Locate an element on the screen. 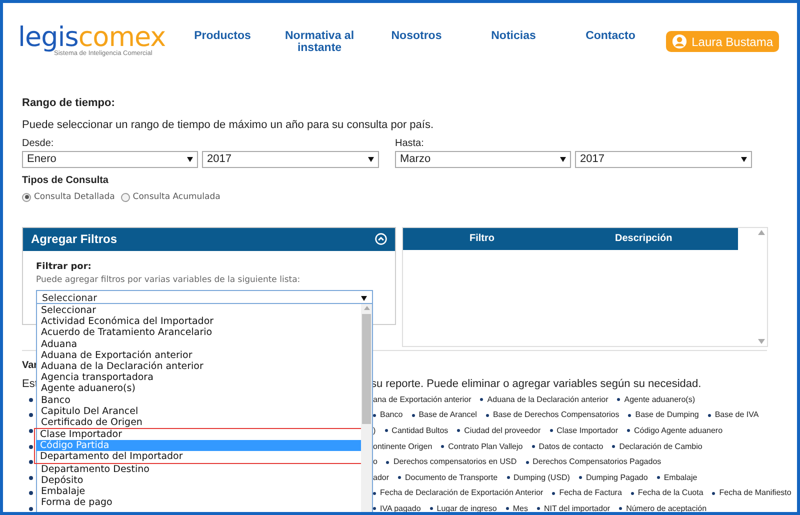  variable-label: Cantidad Bultos is located at coordinates (420, 430).